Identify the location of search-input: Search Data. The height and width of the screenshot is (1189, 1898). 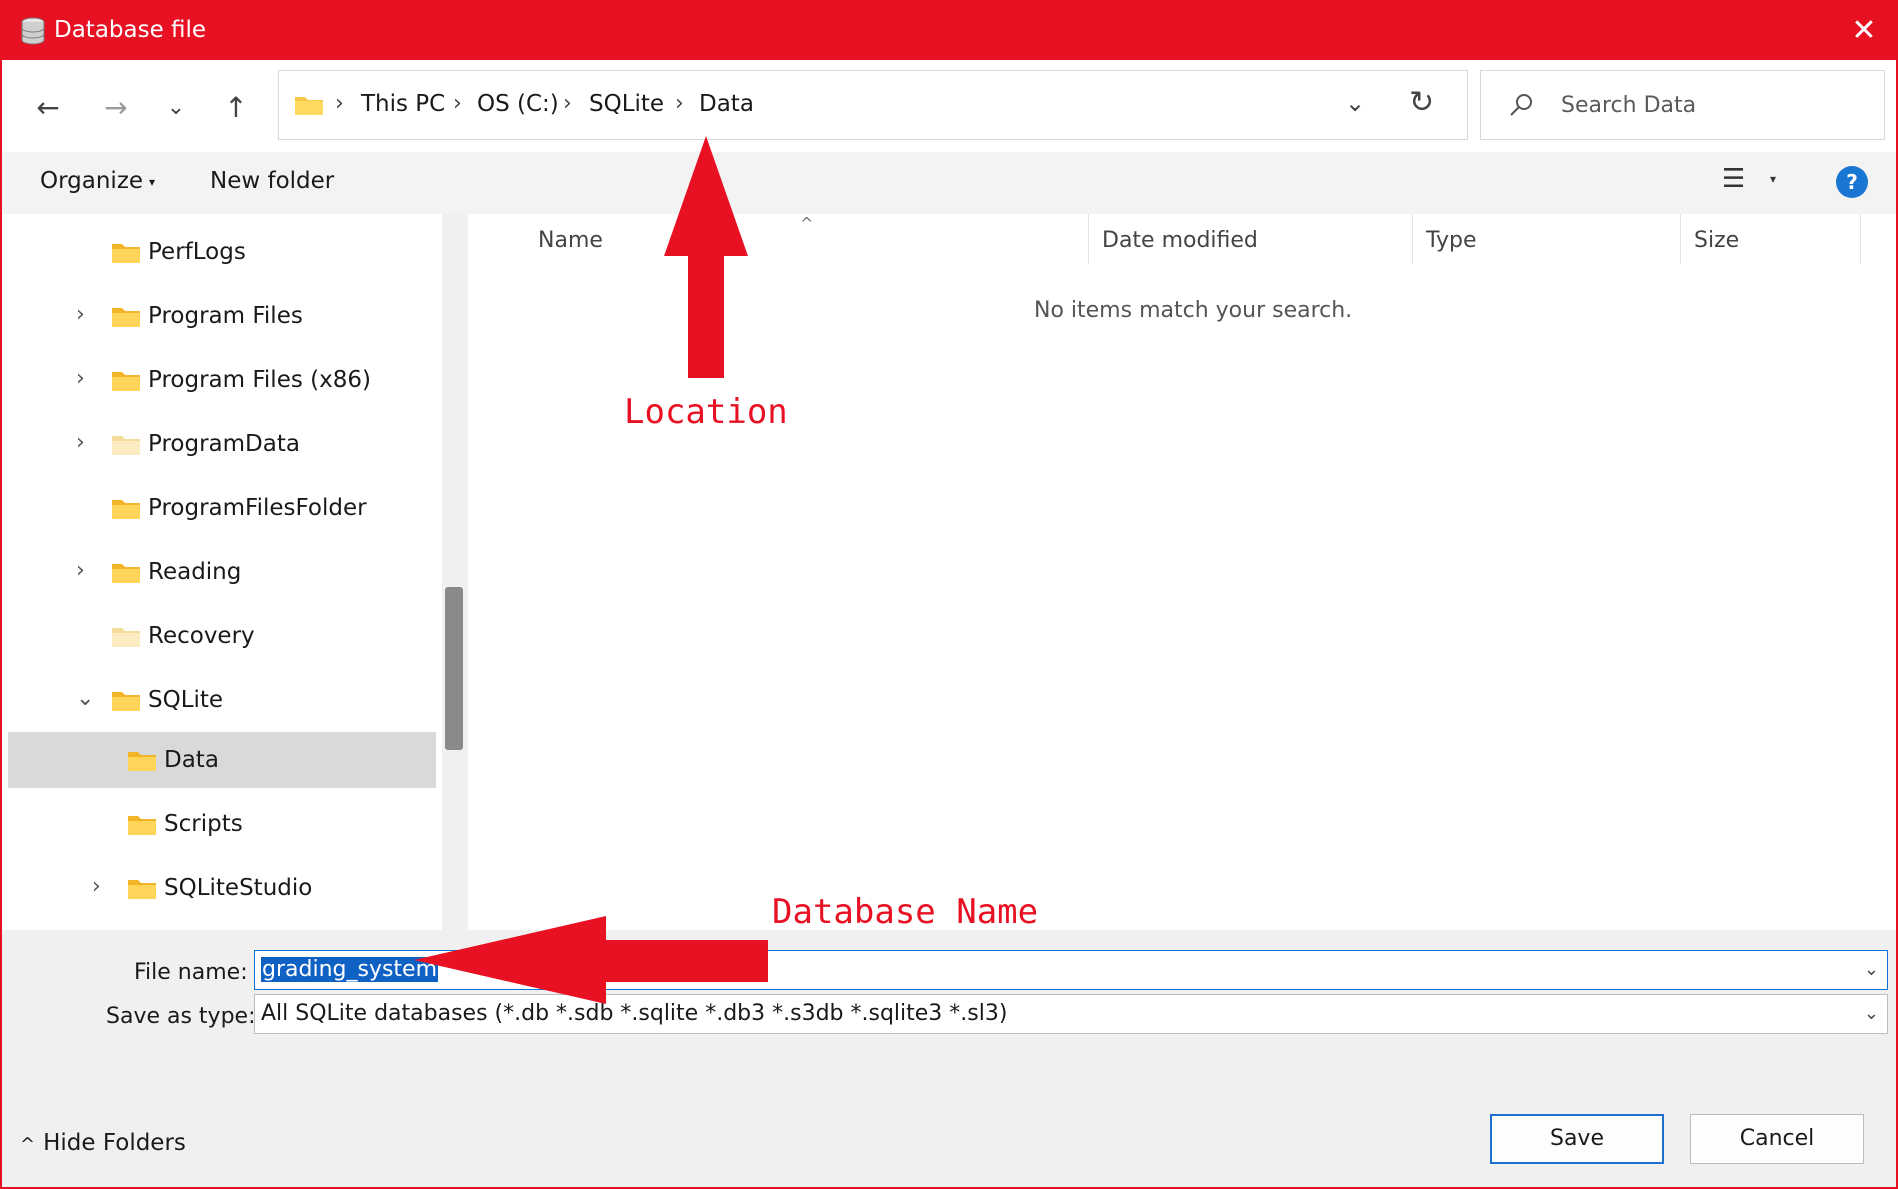
(1682, 105).